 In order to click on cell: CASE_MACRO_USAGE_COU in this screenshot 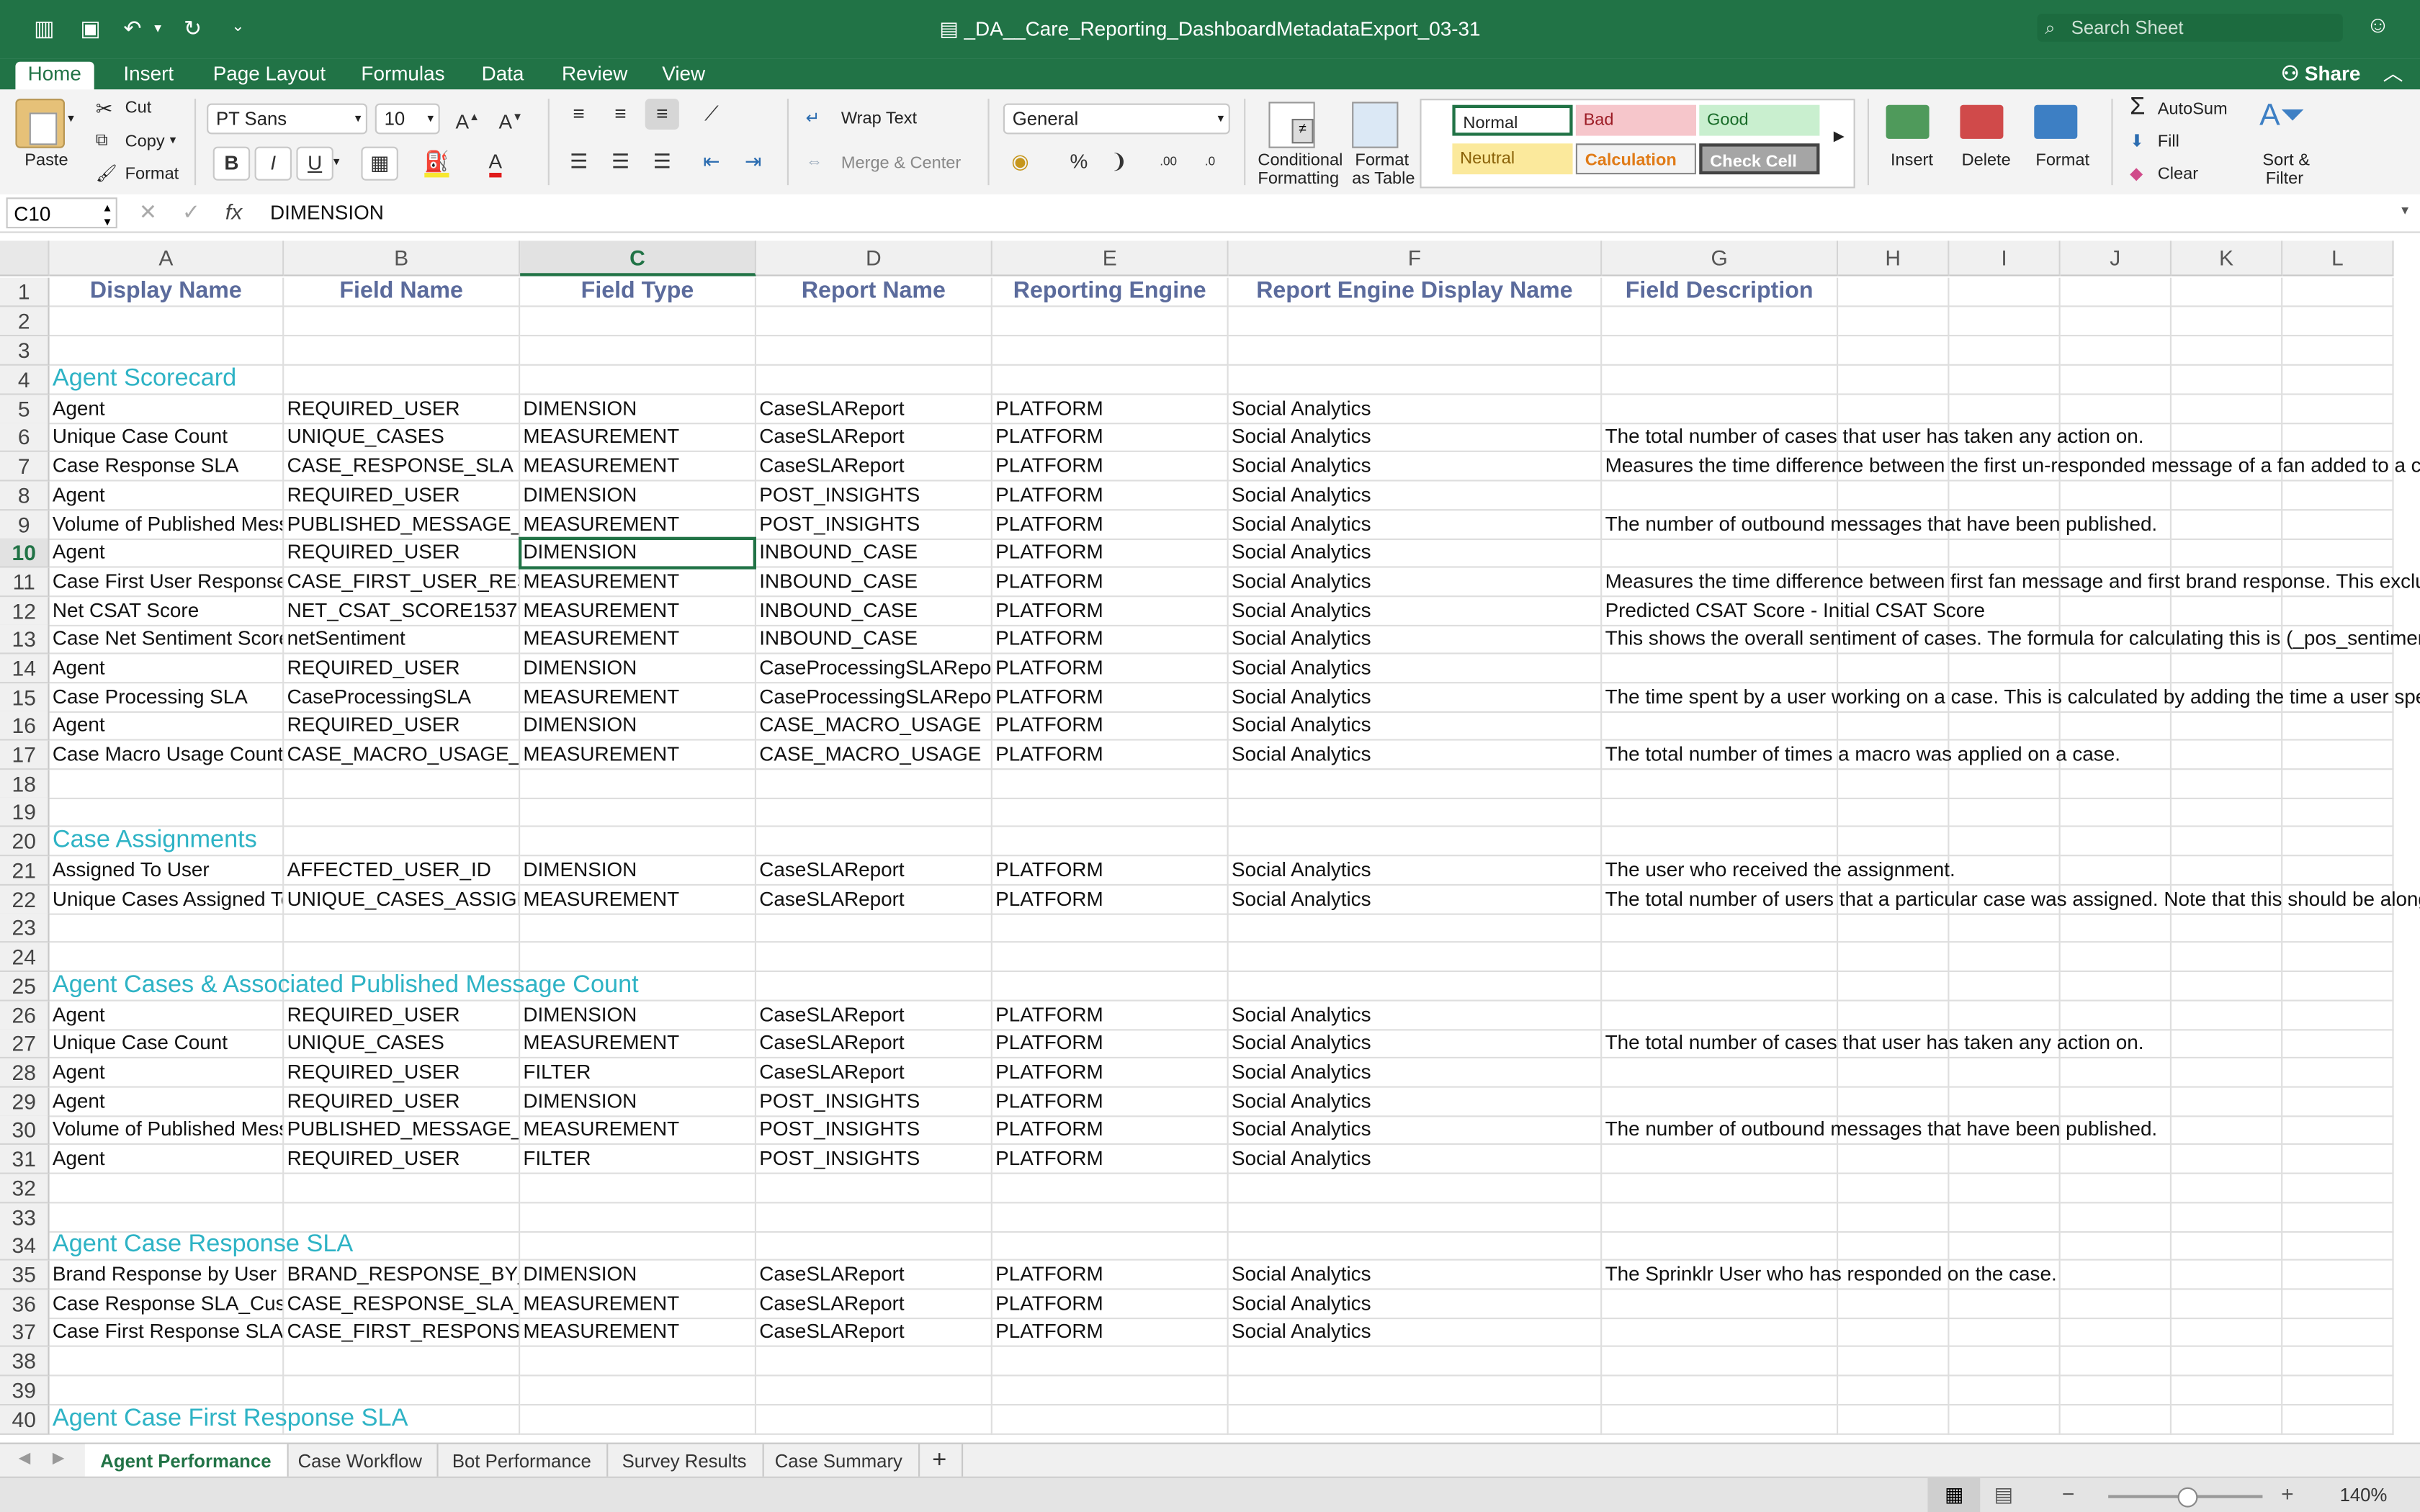, I will do `click(403, 755)`.